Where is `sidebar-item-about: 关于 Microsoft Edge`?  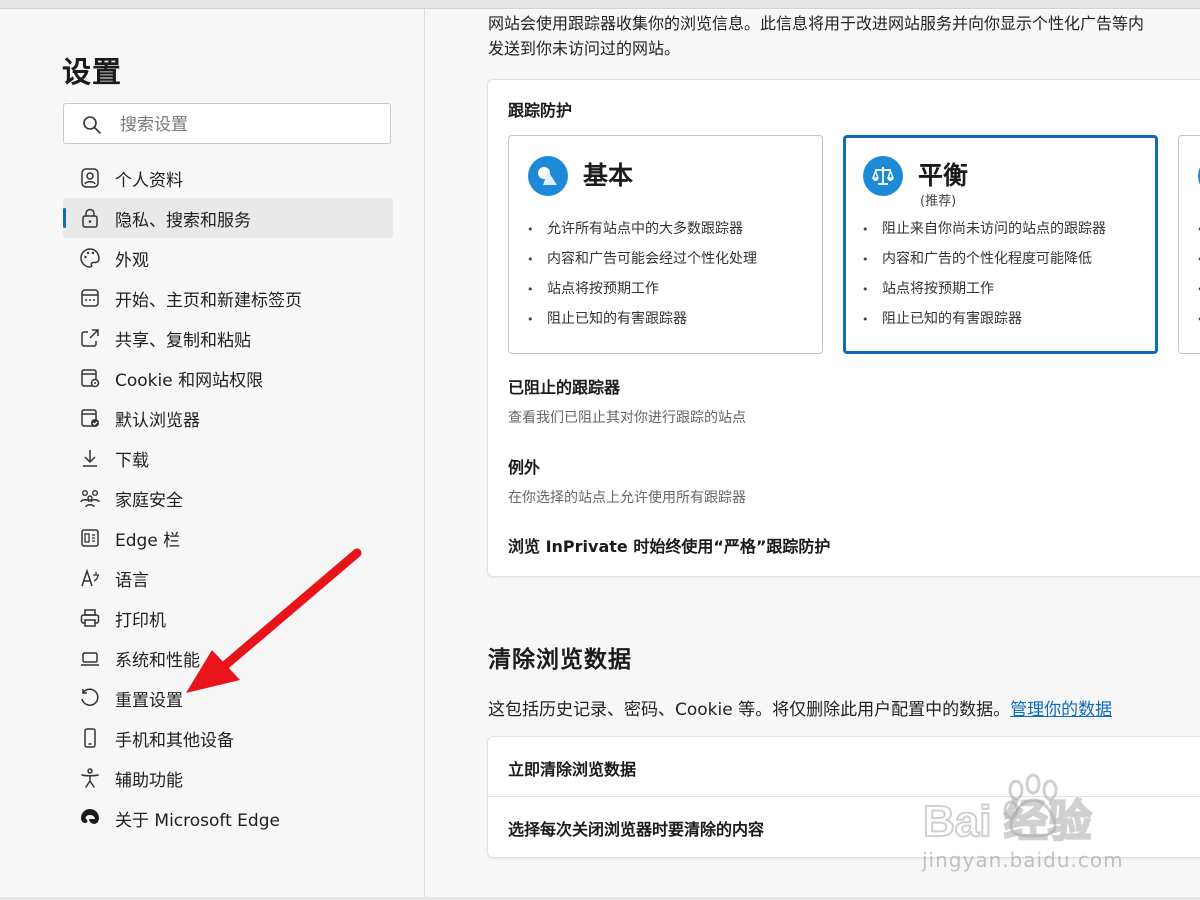
sidebar-item-about: 关于 Microsoft Edge is located at coordinates (228, 818).